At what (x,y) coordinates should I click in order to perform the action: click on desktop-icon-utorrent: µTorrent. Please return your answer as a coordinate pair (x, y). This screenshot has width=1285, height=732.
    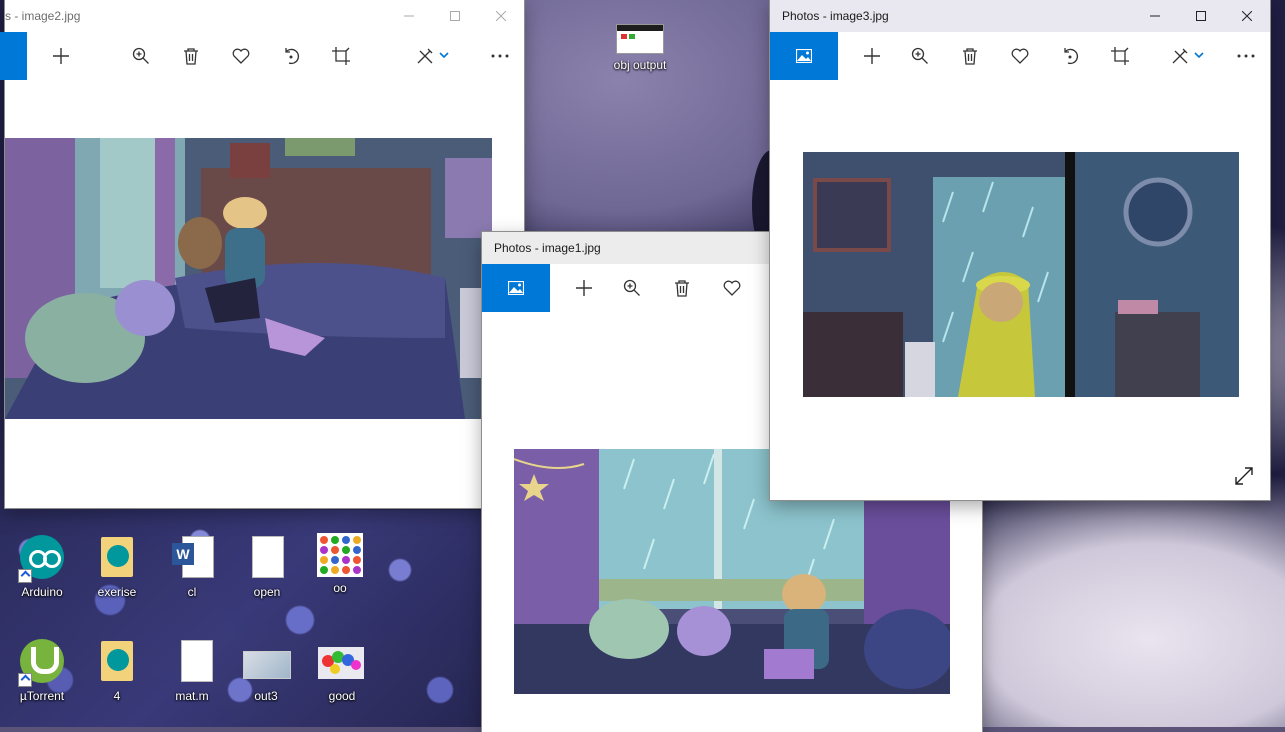
    Looking at the image, I should click on (42, 670).